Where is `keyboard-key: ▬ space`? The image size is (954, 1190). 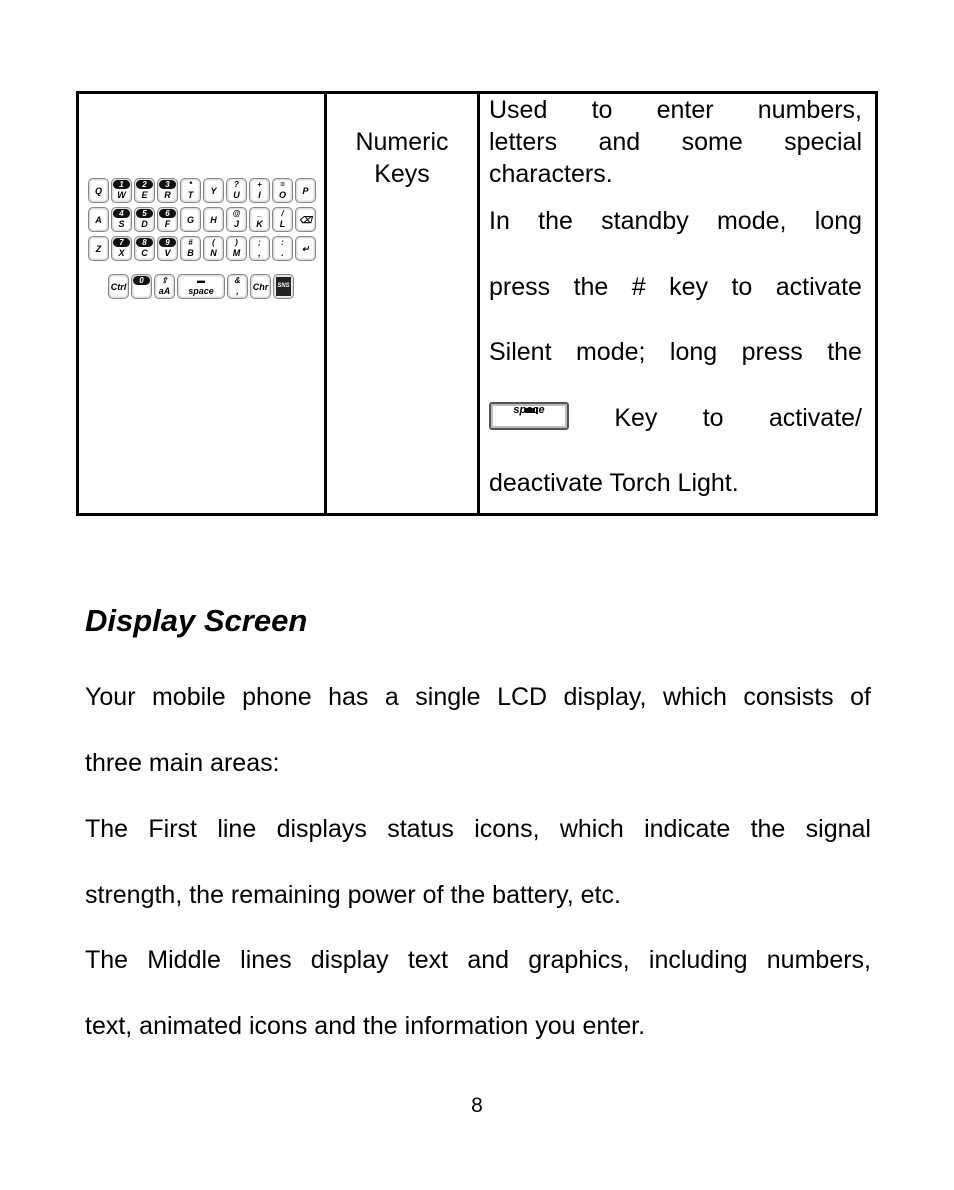
keyboard-key: ▬ space is located at coordinates (201, 286).